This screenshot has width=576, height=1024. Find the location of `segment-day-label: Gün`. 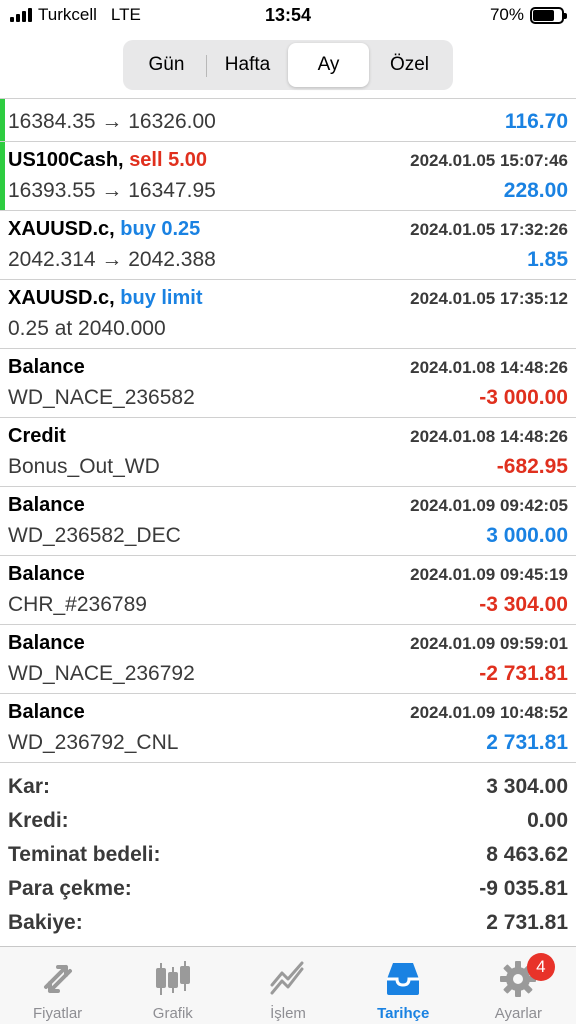

segment-day-label: Gün is located at coordinates (166, 64).